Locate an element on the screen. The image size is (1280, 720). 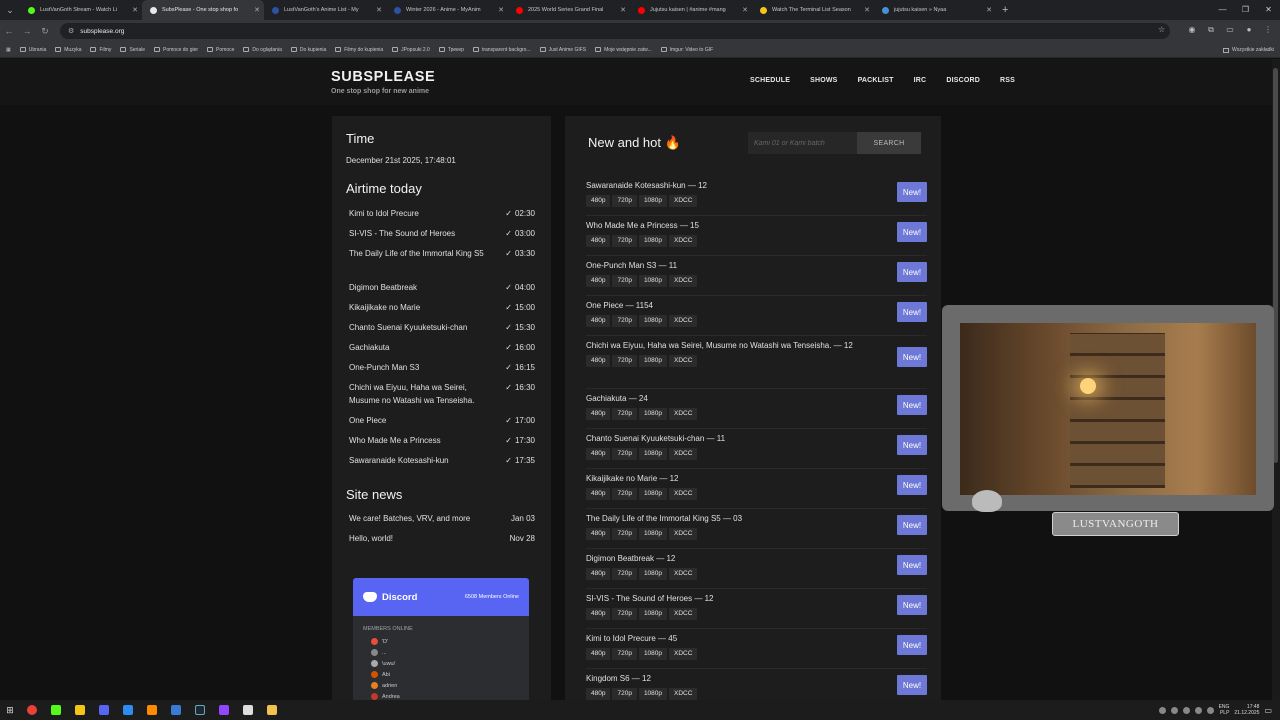
release-title: One-Punch Man S3 — 11 is located at coordinates (728, 266).